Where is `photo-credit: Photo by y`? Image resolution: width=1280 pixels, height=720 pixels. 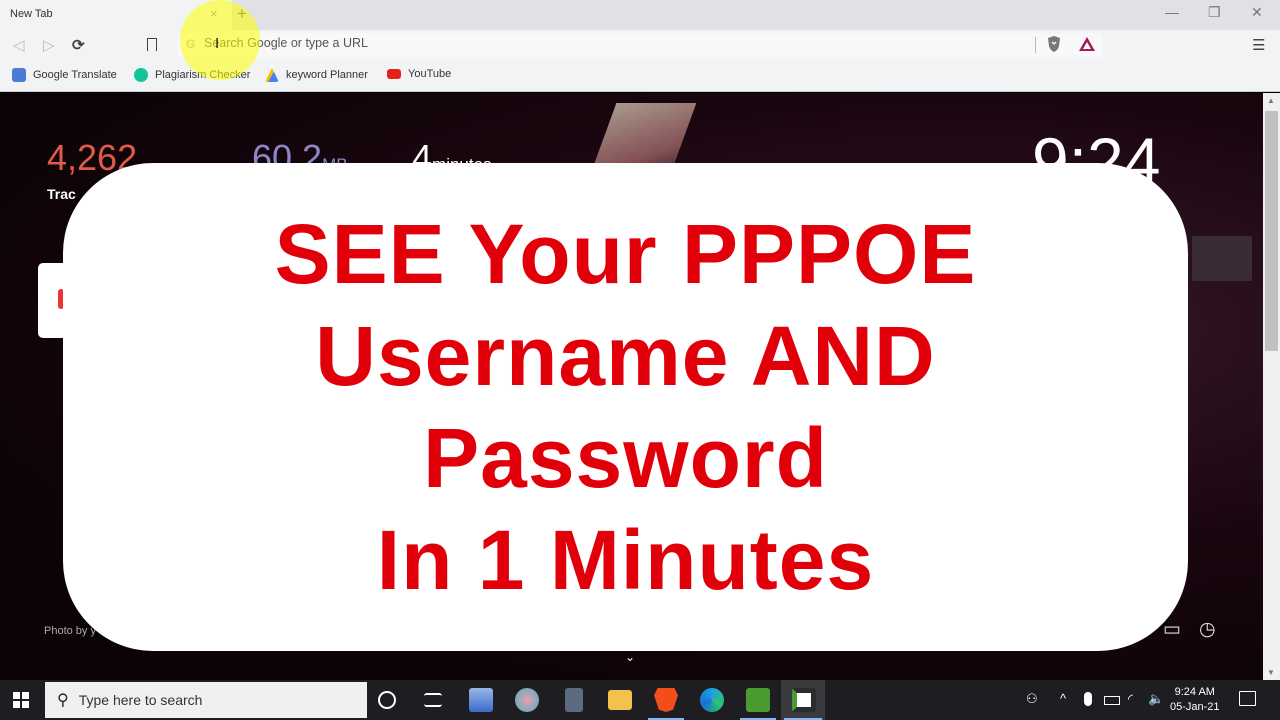
photo-credit: Photo by y is located at coordinates (70, 631).